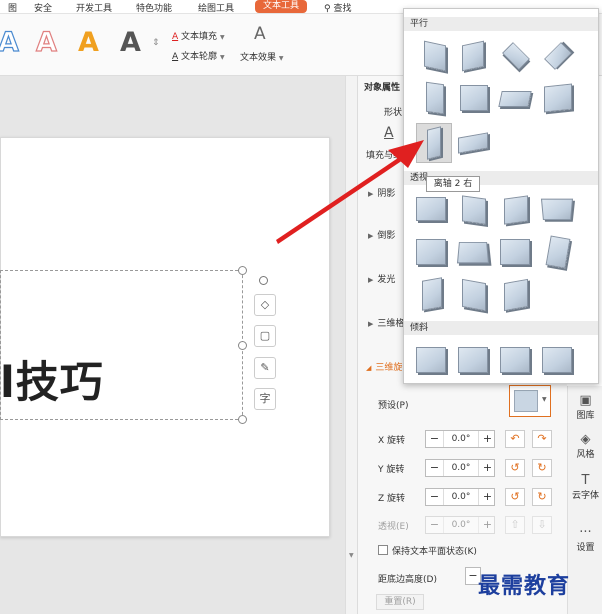 This screenshot has height=614, width=602. I want to click on z-rotation-value: 0.0°, so click(461, 497).